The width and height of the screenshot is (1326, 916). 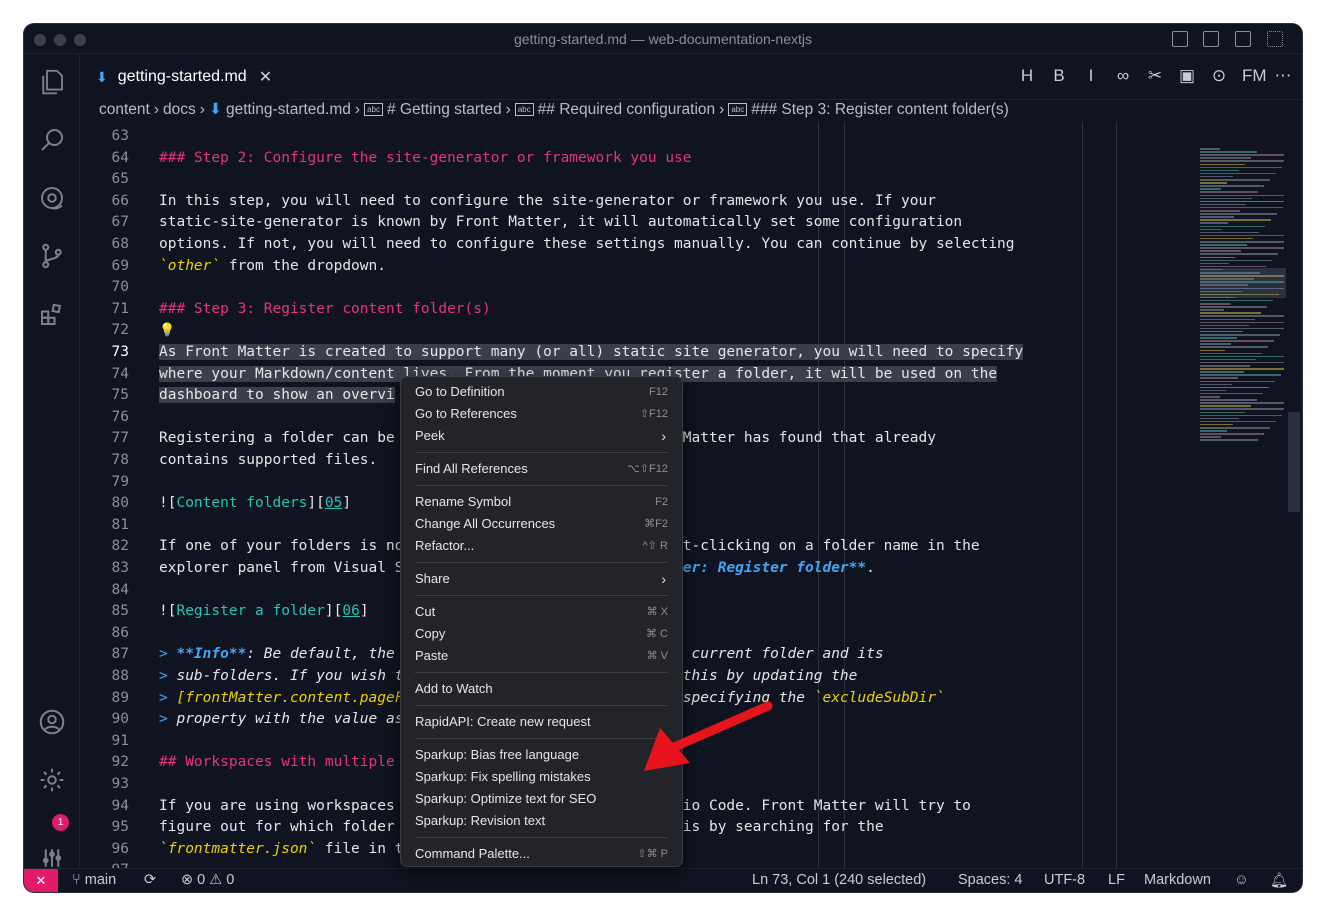 I want to click on line-number: 67, so click(x=120, y=222).